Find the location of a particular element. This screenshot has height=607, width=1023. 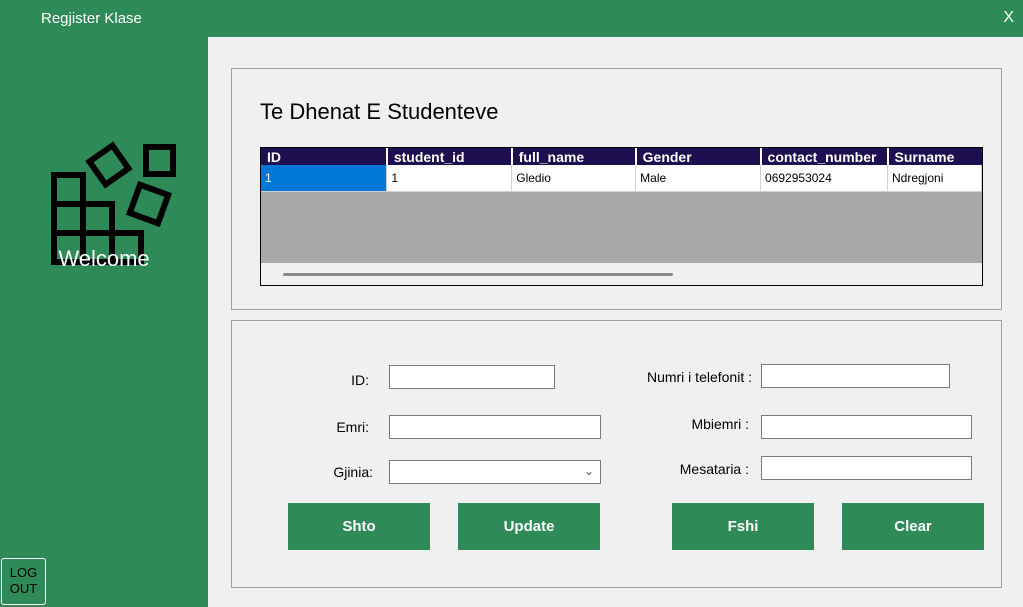

table-heading: Te Dhenat E Studenteve is located at coordinates (379, 111).